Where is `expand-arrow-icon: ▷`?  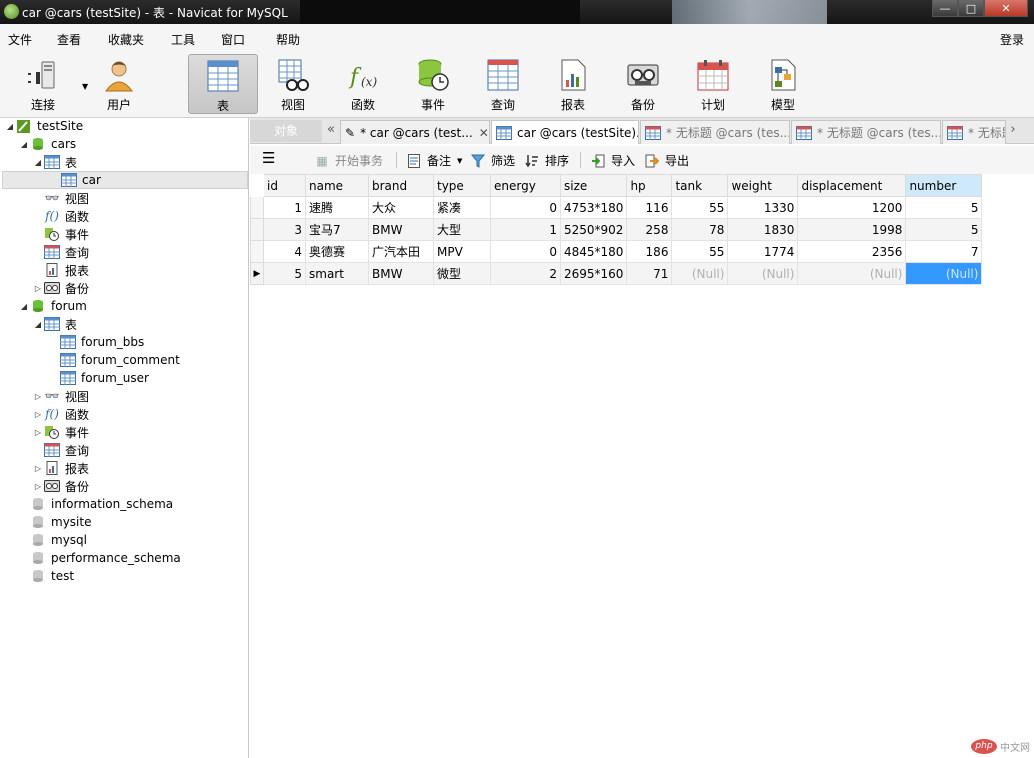 expand-arrow-icon: ▷ is located at coordinates (38, 486).